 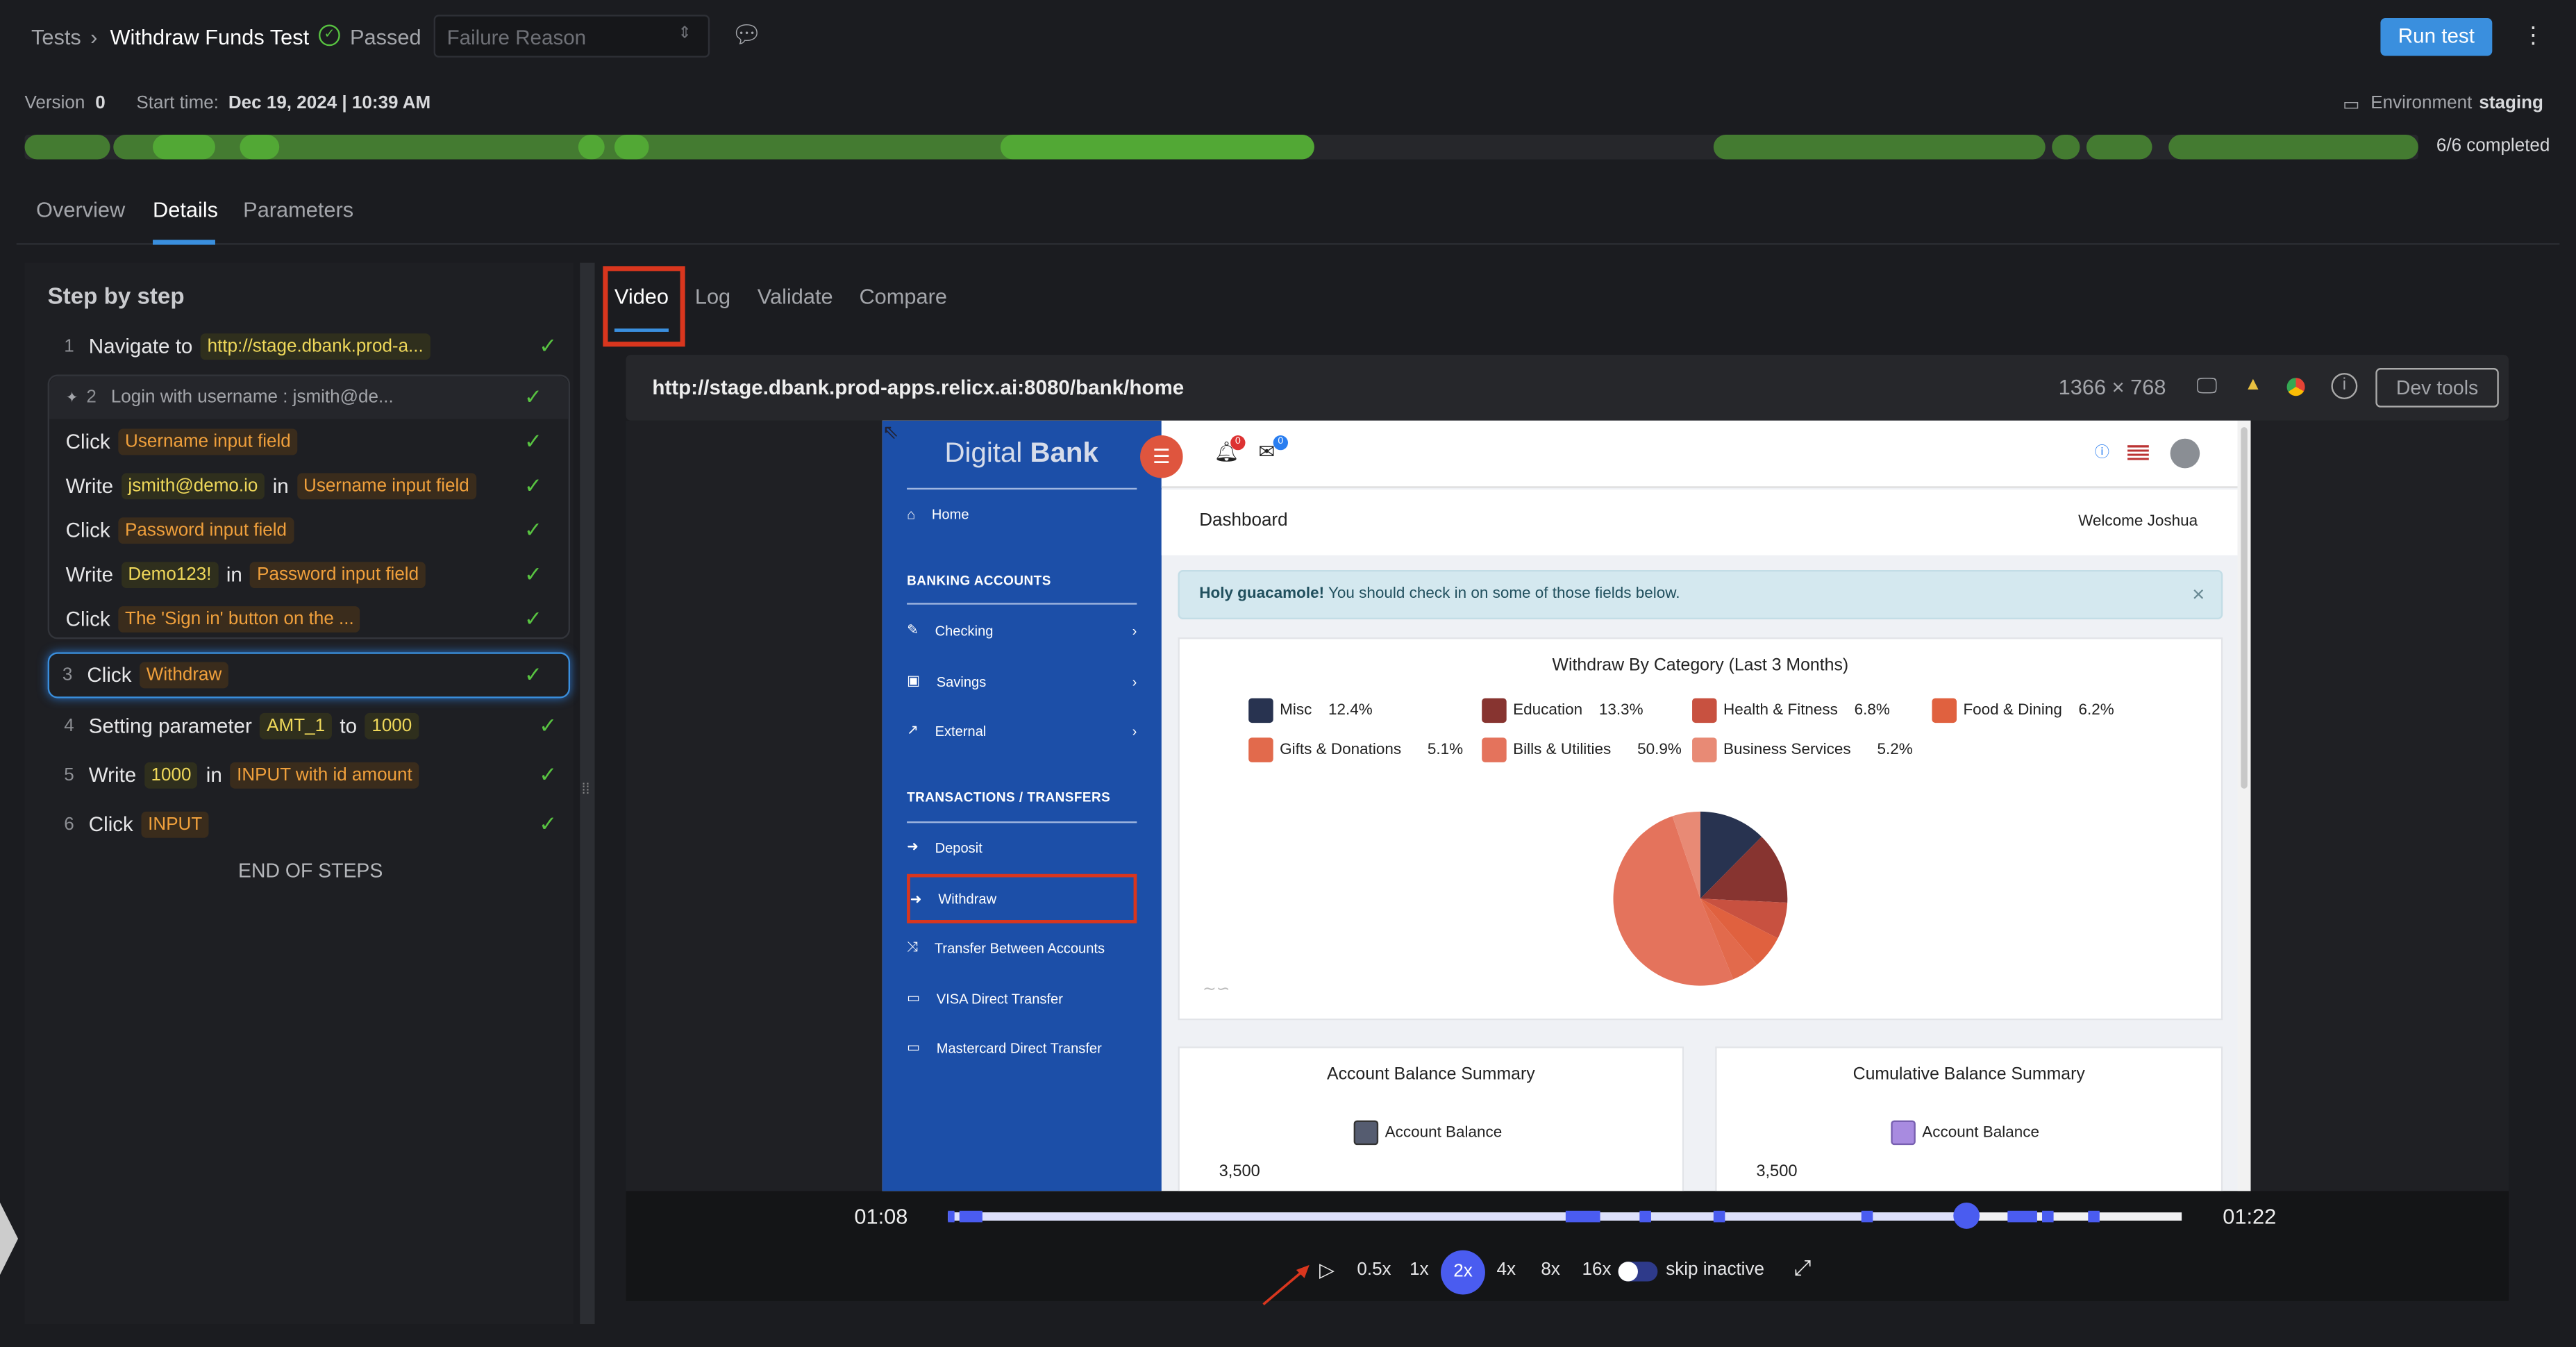 What do you see at coordinates (1022, 630) in the screenshot?
I see `nav-checking: ✎ Checking ›` at bounding box center [1022, 630].